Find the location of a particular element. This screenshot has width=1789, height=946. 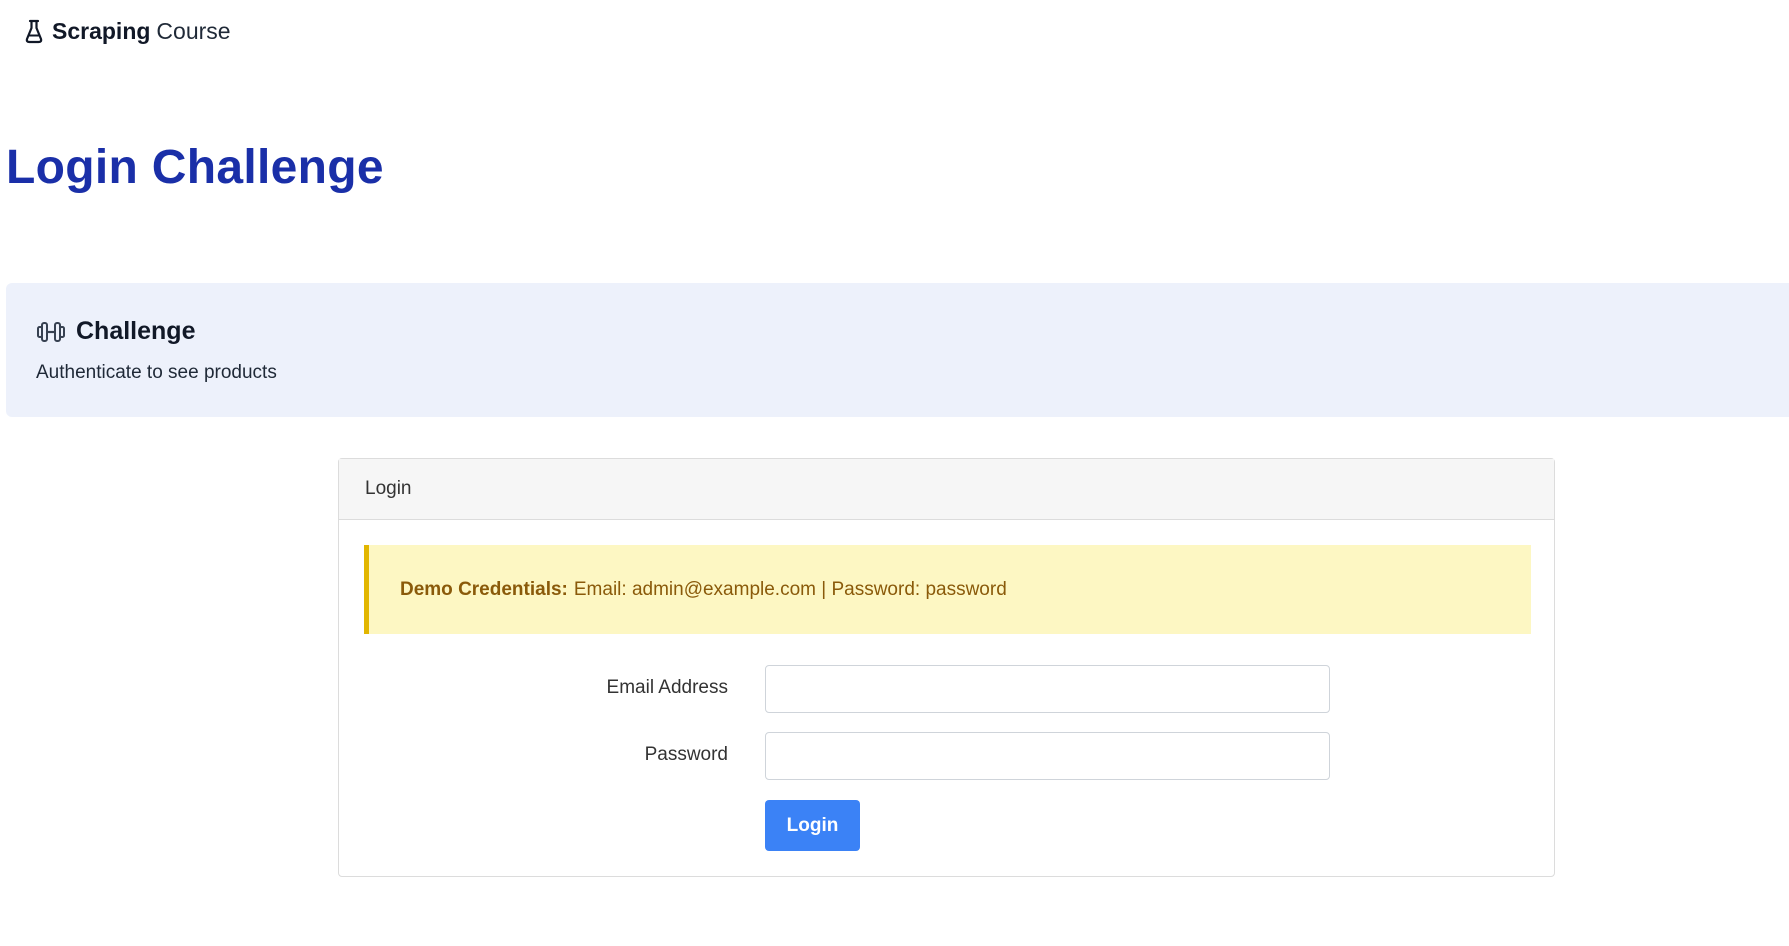

login-button: Login is located at coordinates (812, 825).